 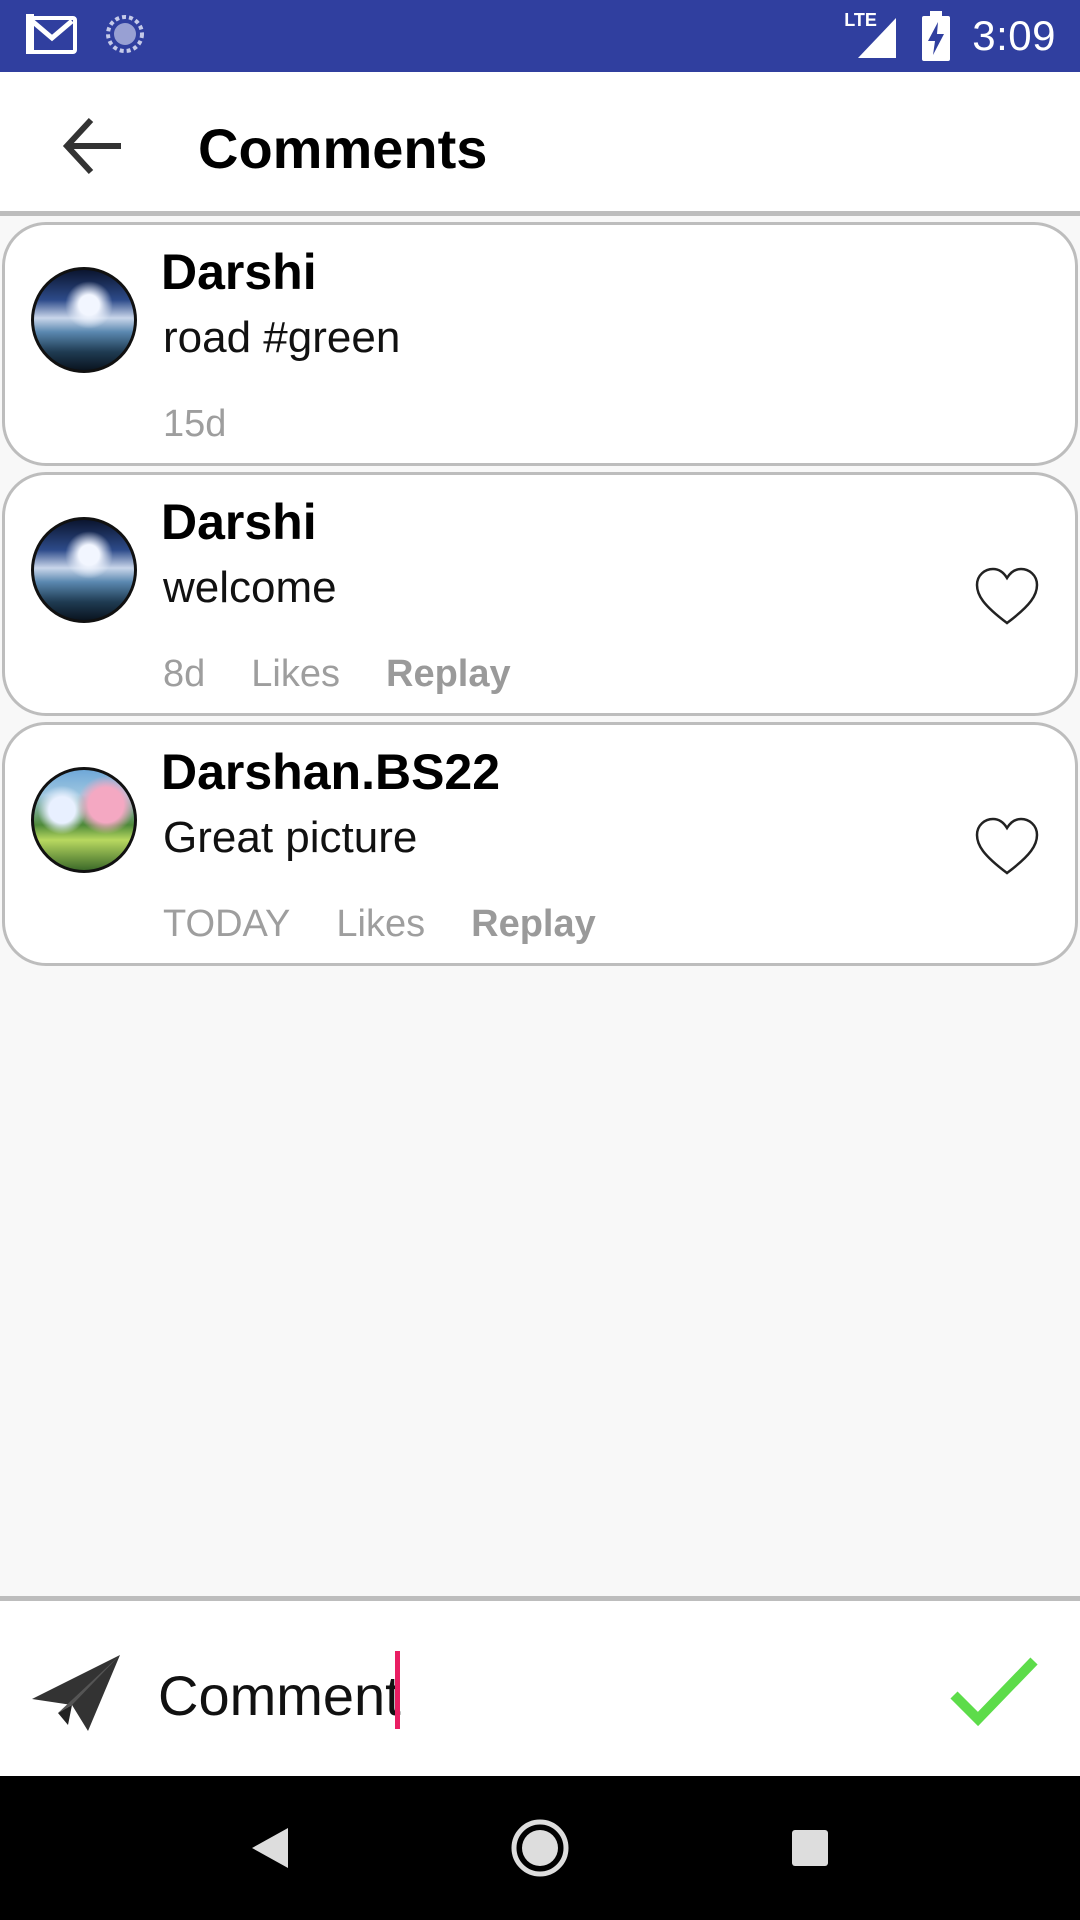 I want to click on clock: 3:09, so click(x=1014, y=35).